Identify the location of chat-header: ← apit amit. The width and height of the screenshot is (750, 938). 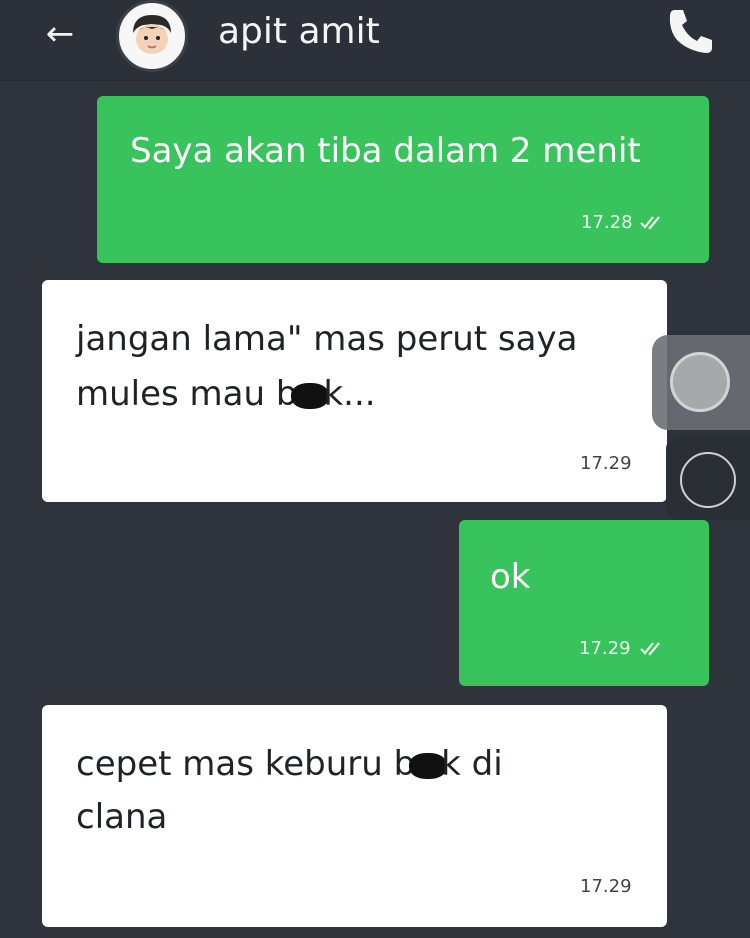
(375, 40).